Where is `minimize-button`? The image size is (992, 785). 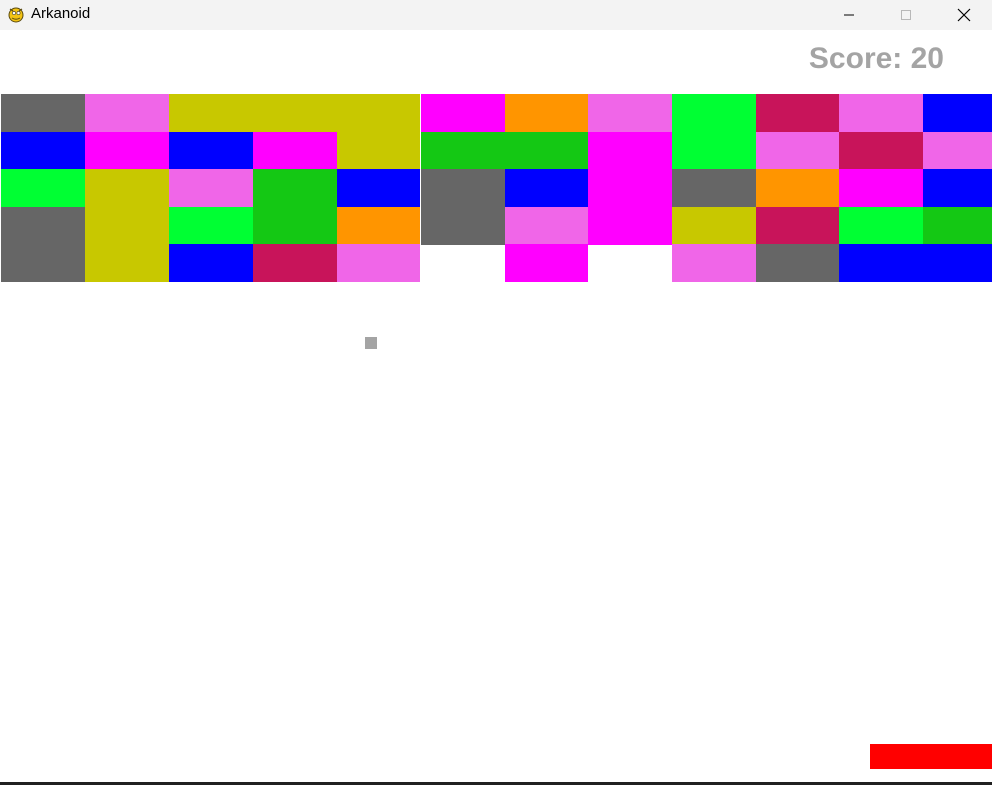 minimize-button is located at coordinates (849, 15).